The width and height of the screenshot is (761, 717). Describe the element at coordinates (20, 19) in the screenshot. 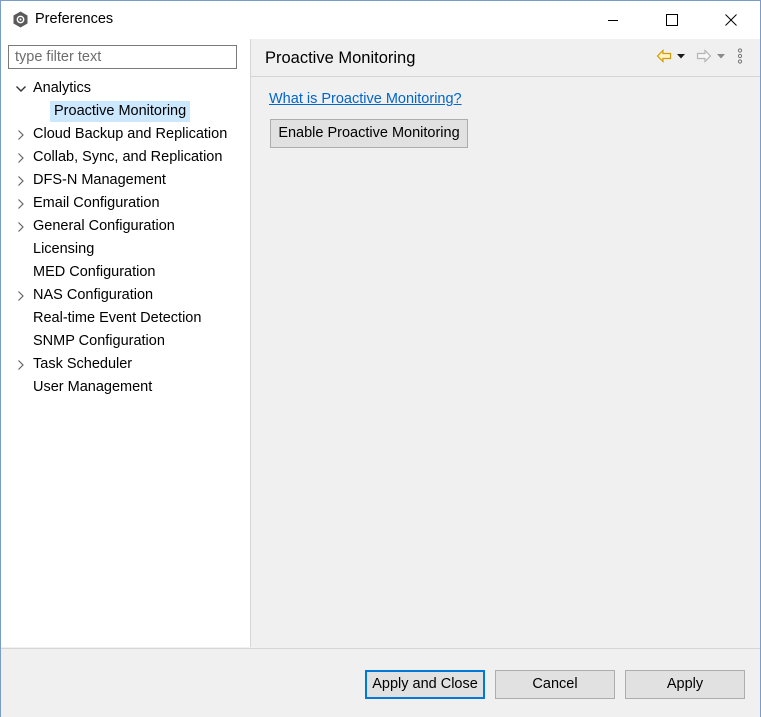

I see `app-gear-icon` at that location.